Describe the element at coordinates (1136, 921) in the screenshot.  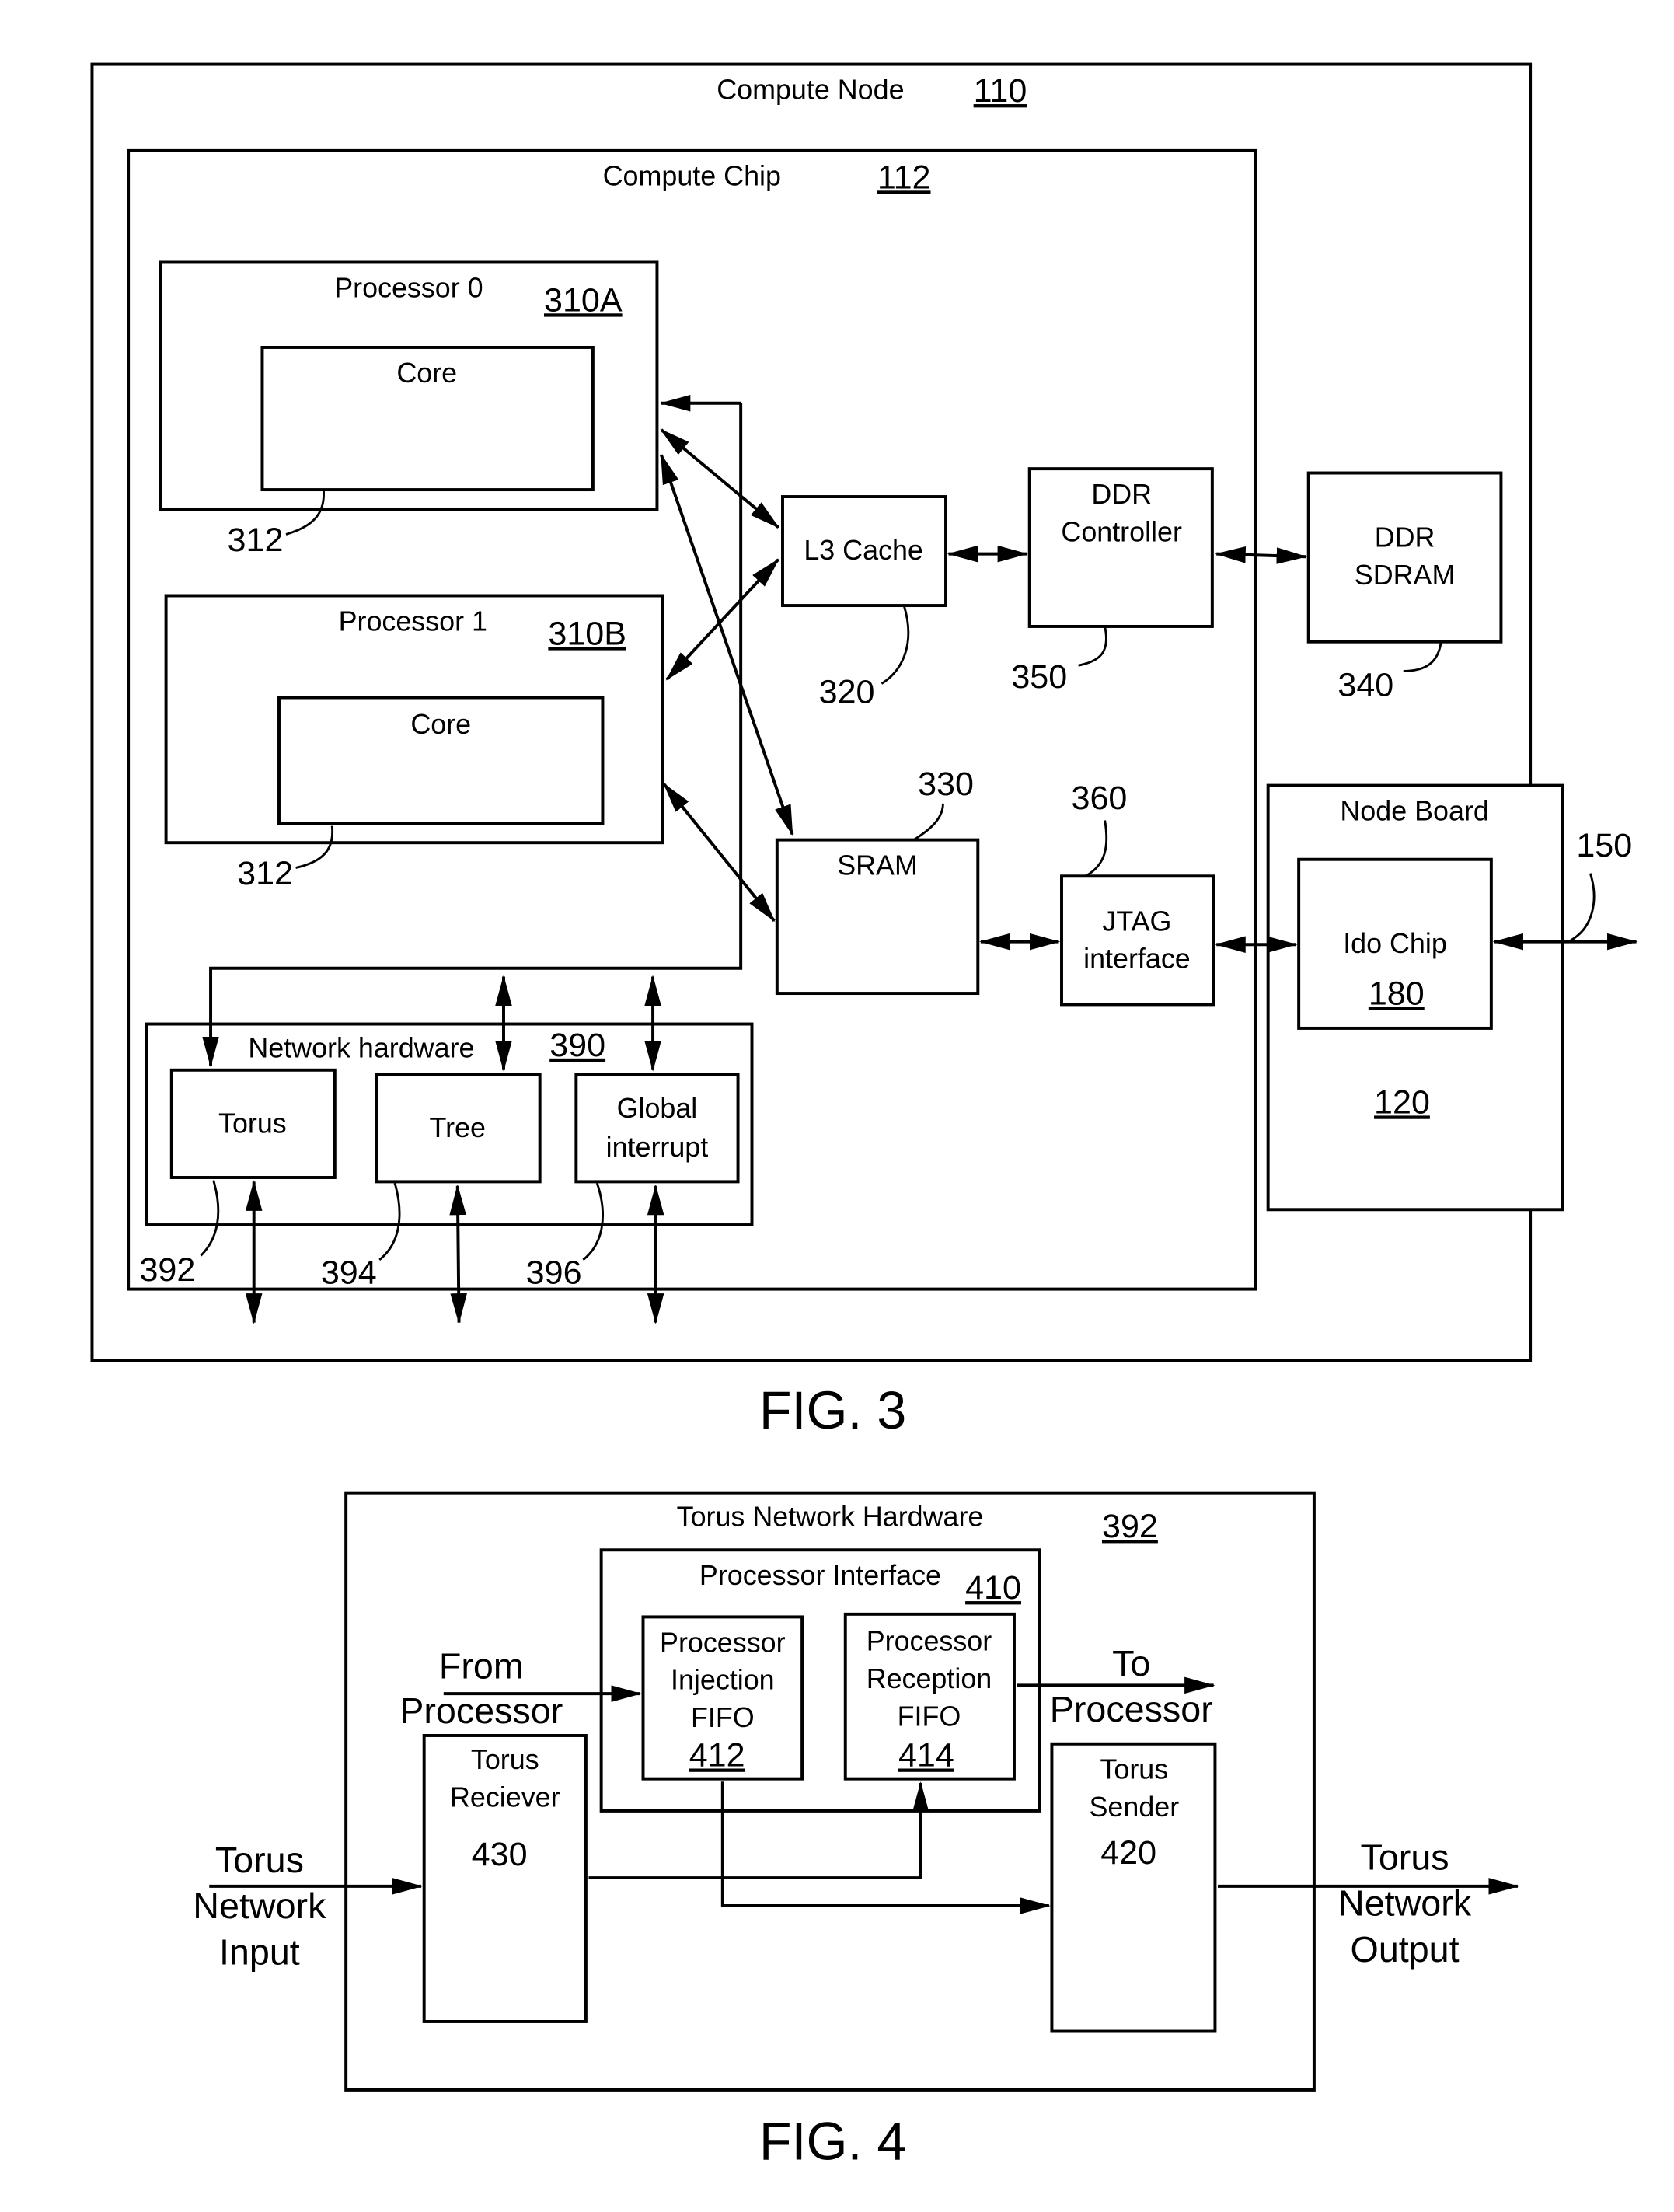
I see `jtag-label-1: JTAG` at that location.